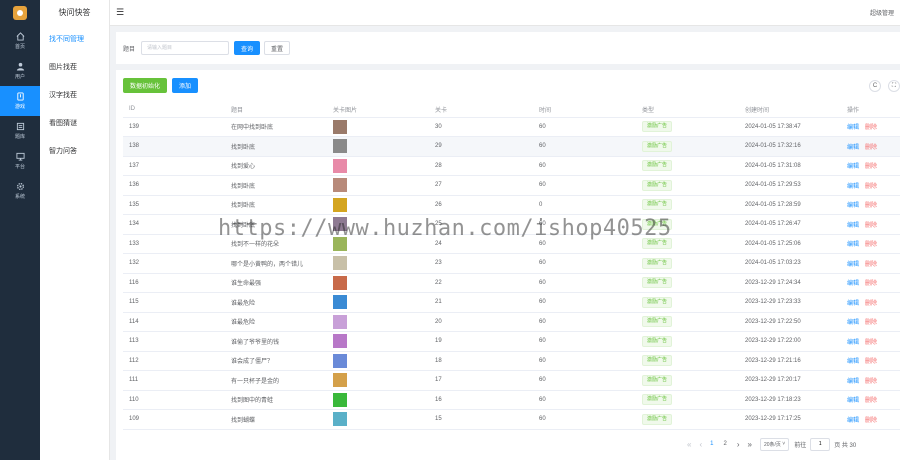 The width and height of the screenshot is (900, 460). Describe the element at coordinates (738, 444) in the screenshot. I see `next-page-icon: ›` at that location.